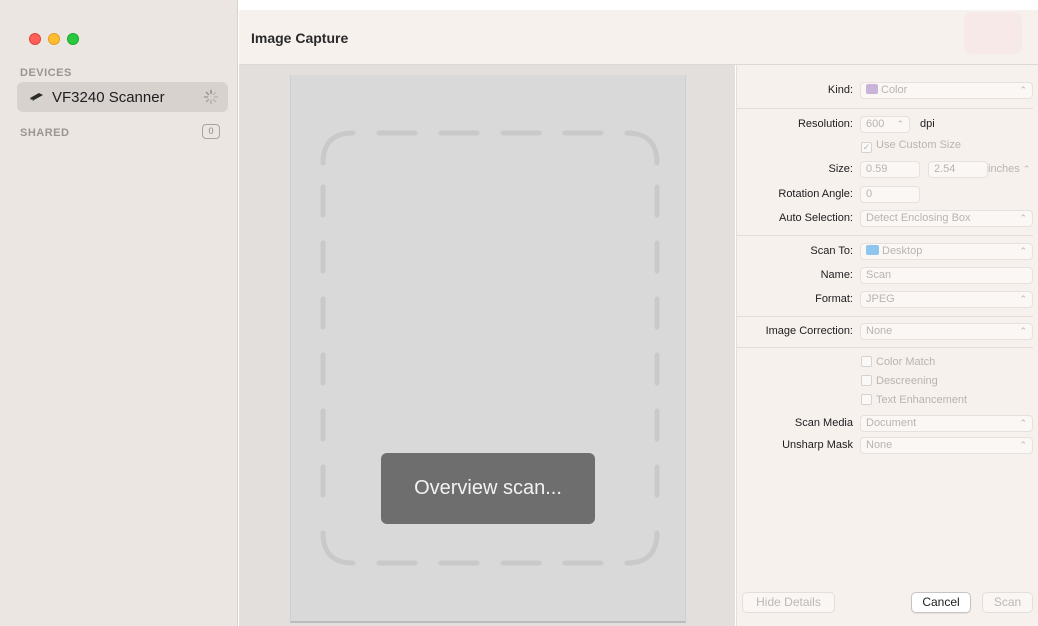 This screenshot has width=1038, height=626. What do you see at coordinates (211, 97) in the screenshot?
I see `spinner-icon` at bounding box center [211, 97].